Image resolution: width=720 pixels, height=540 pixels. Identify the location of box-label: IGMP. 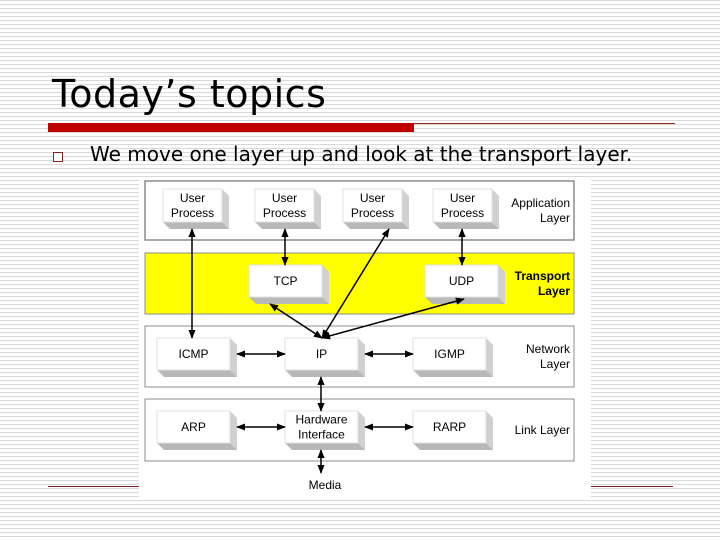
(449, 354).